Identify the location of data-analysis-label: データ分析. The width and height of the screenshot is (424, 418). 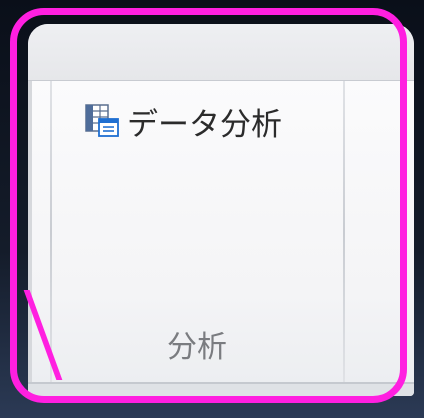
(204, 124).